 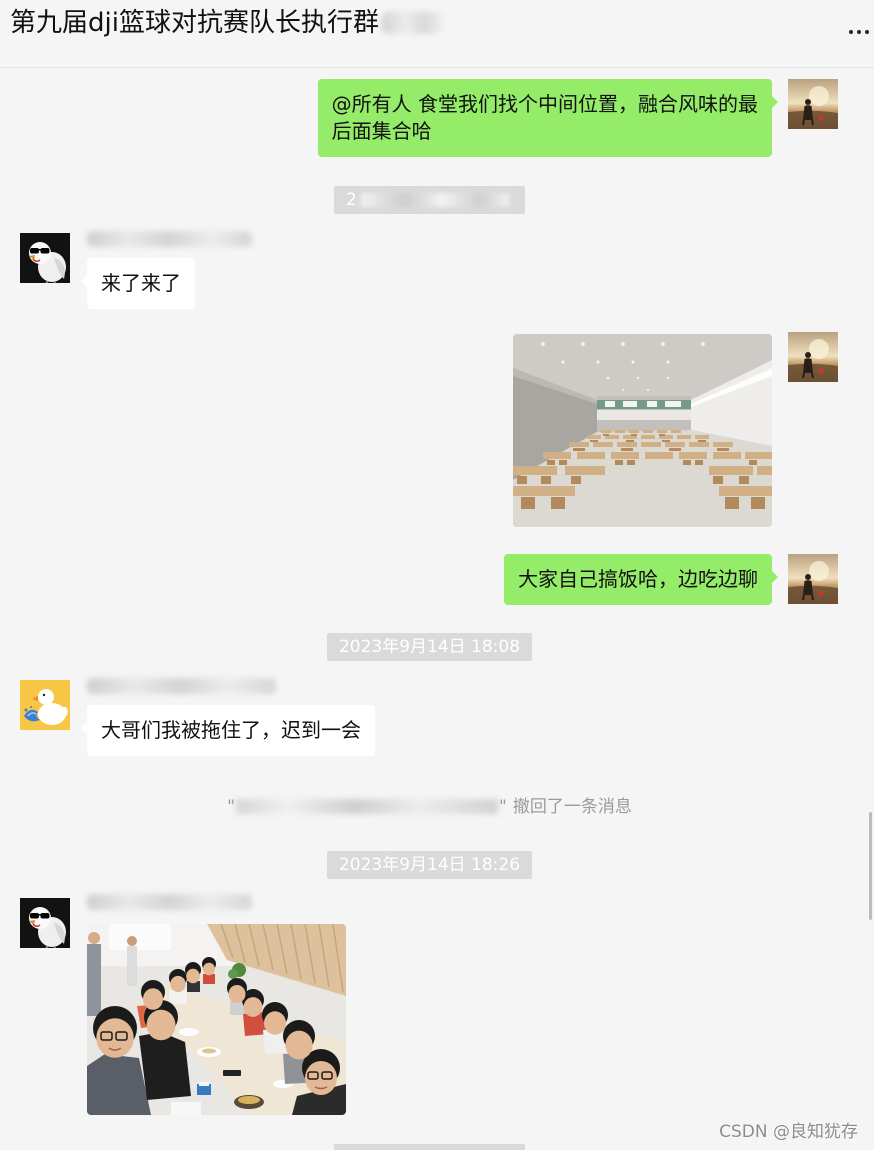 What do you see at coordinates (548, 118) in the screenshot?
I see `message-bubble-self: @所有人 食堂我们找个中间位置，融合风味的最 后面集合哈` at bounding box center [548, 118].